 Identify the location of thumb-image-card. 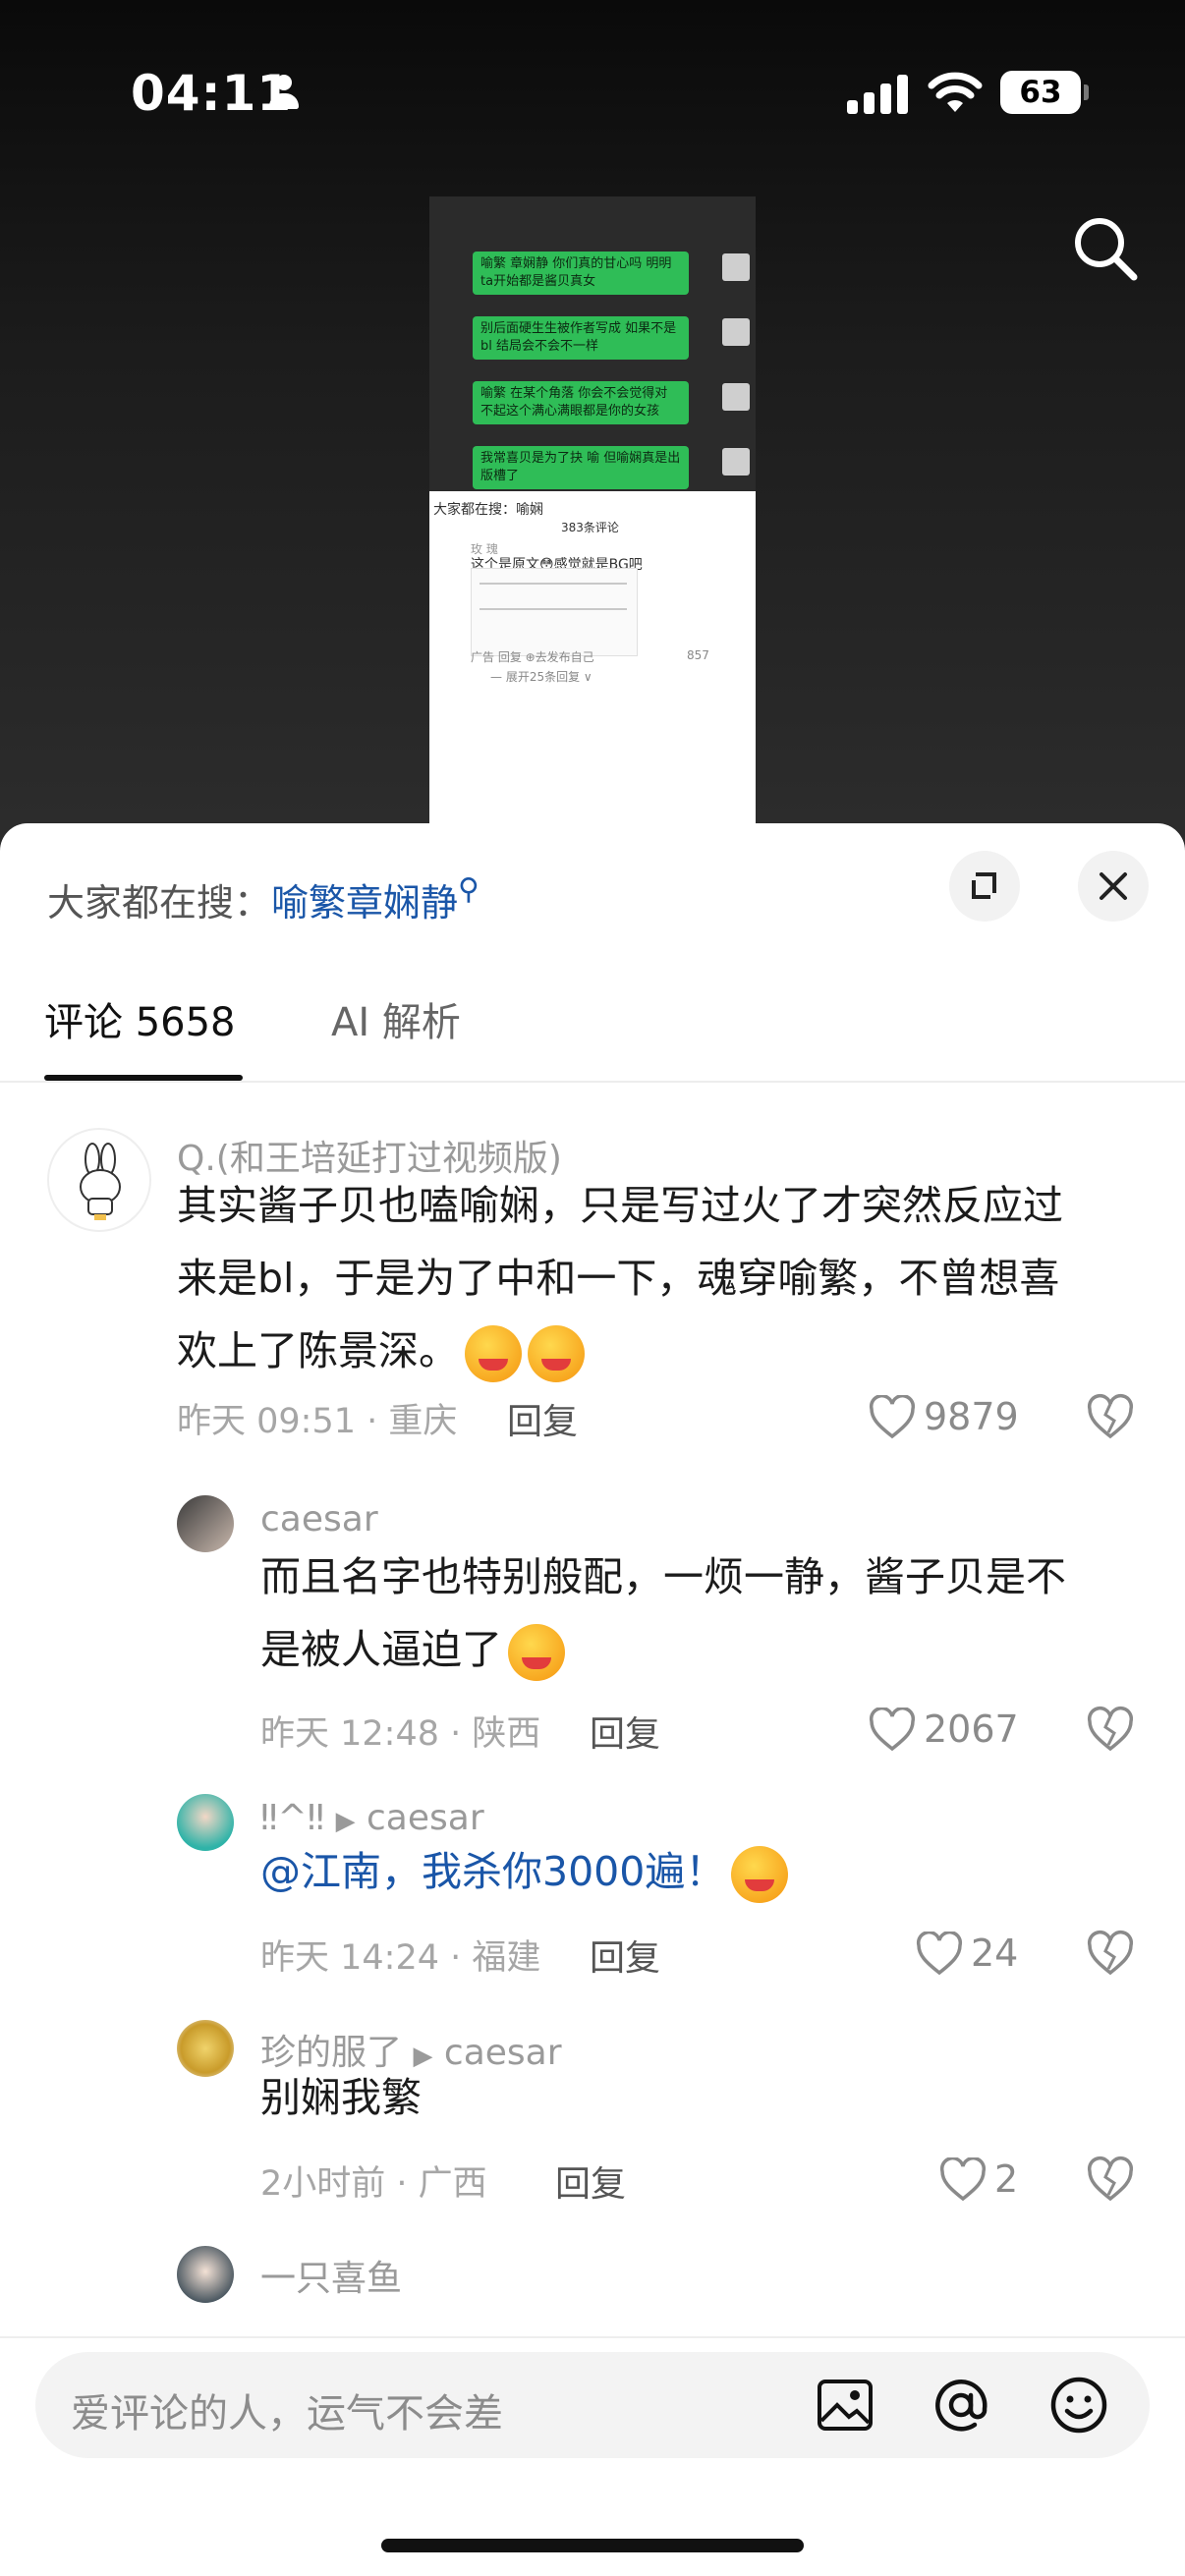
(554, 612).